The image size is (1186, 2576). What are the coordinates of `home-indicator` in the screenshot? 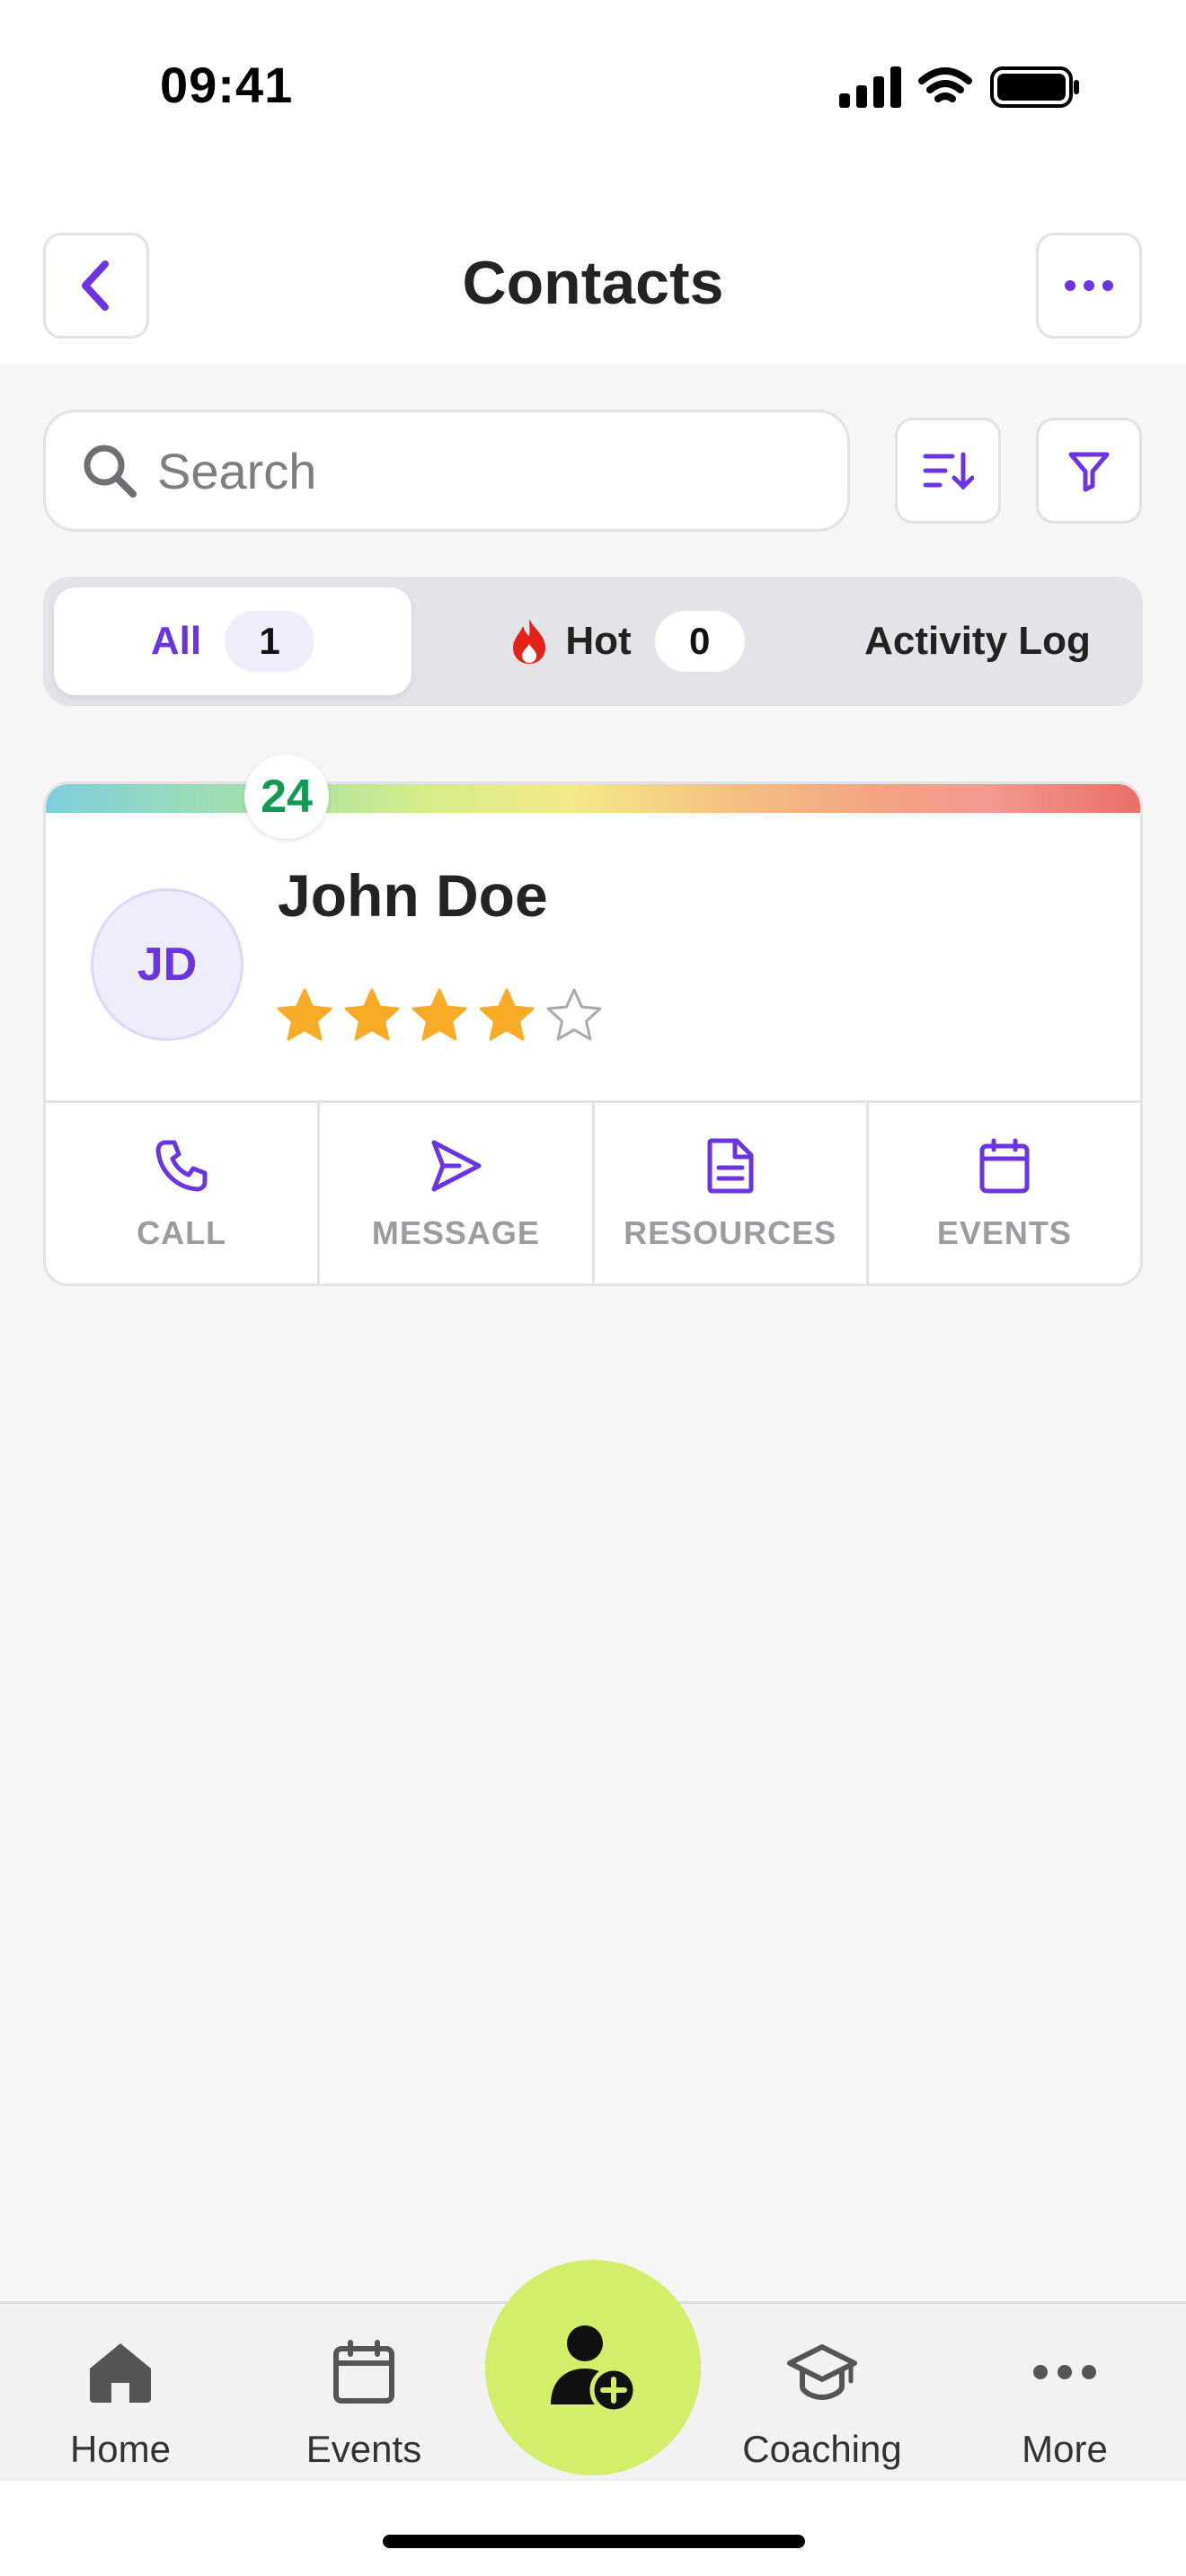 It's located at (594, 2541).